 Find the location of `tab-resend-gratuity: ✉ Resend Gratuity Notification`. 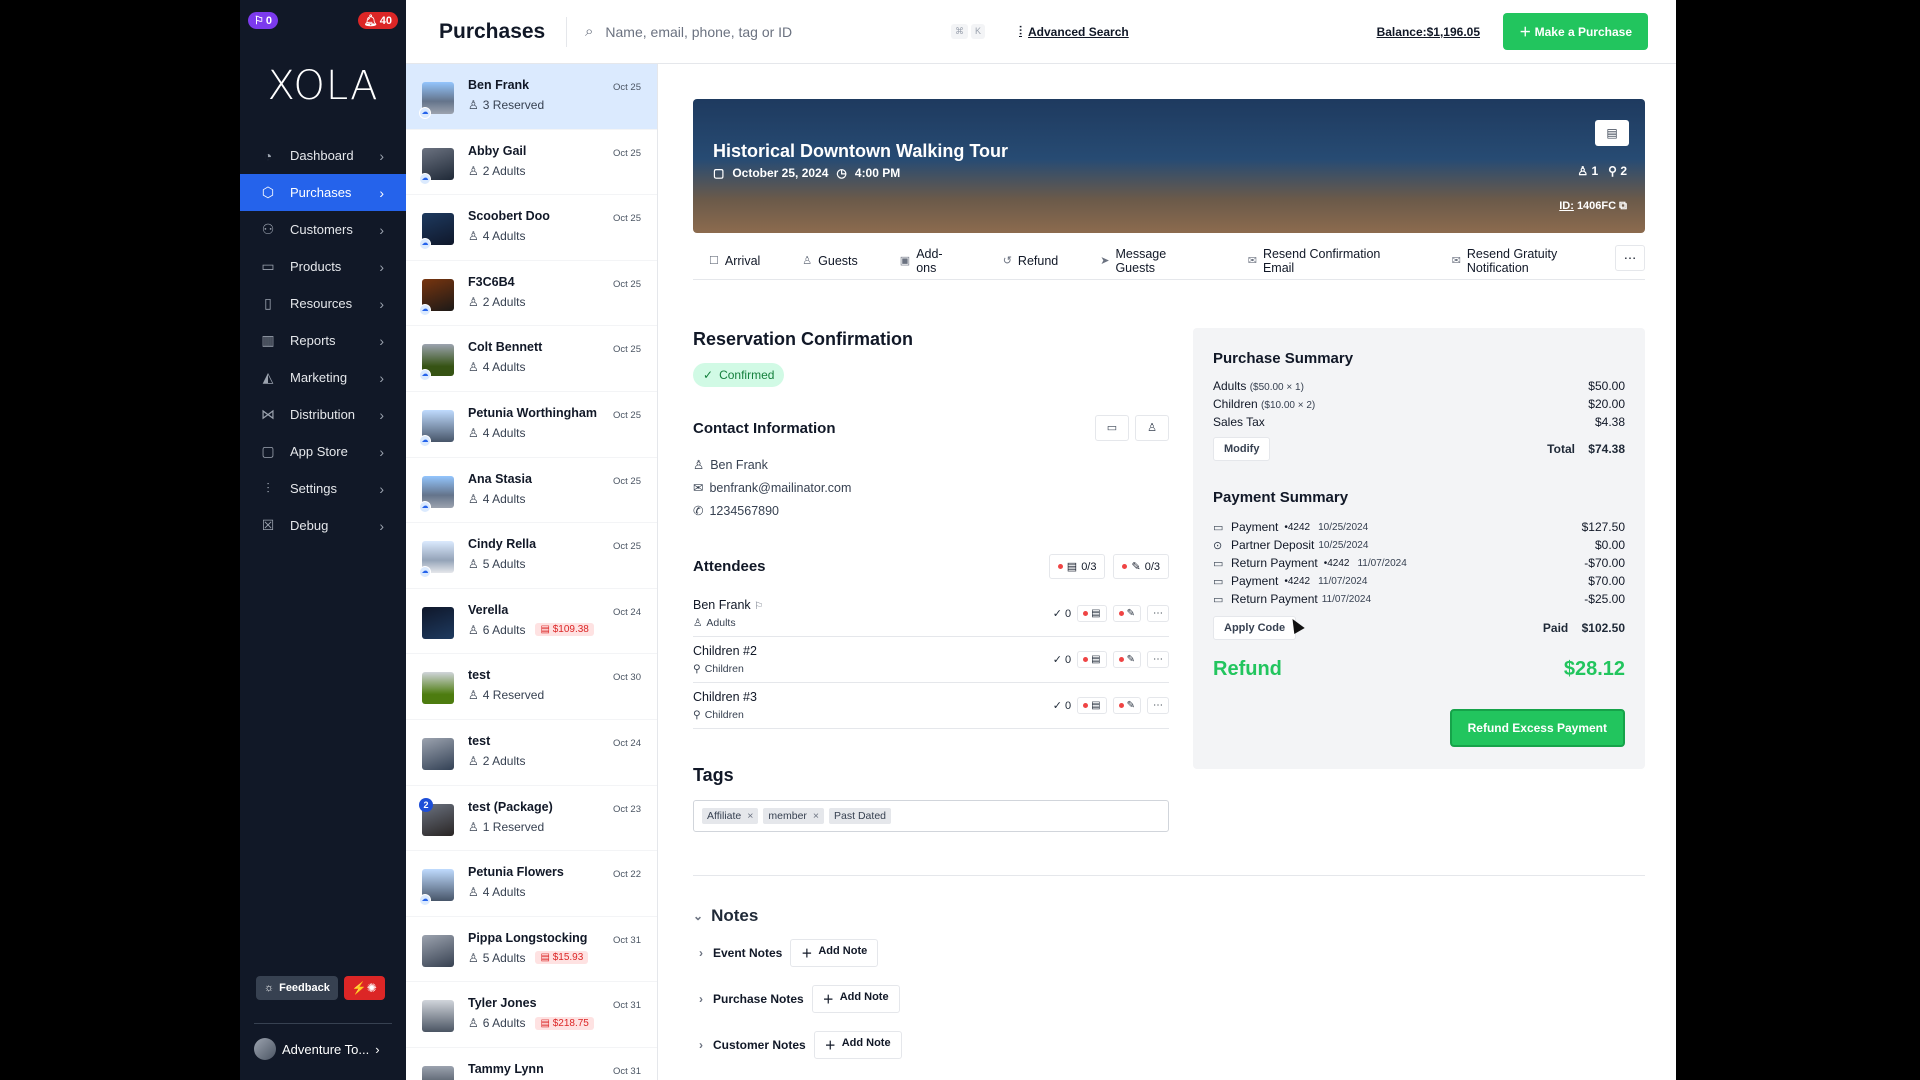

tab-resend-gratuity: ✉ Resend Gratuity Notification is located at coordinates (1534, 261).